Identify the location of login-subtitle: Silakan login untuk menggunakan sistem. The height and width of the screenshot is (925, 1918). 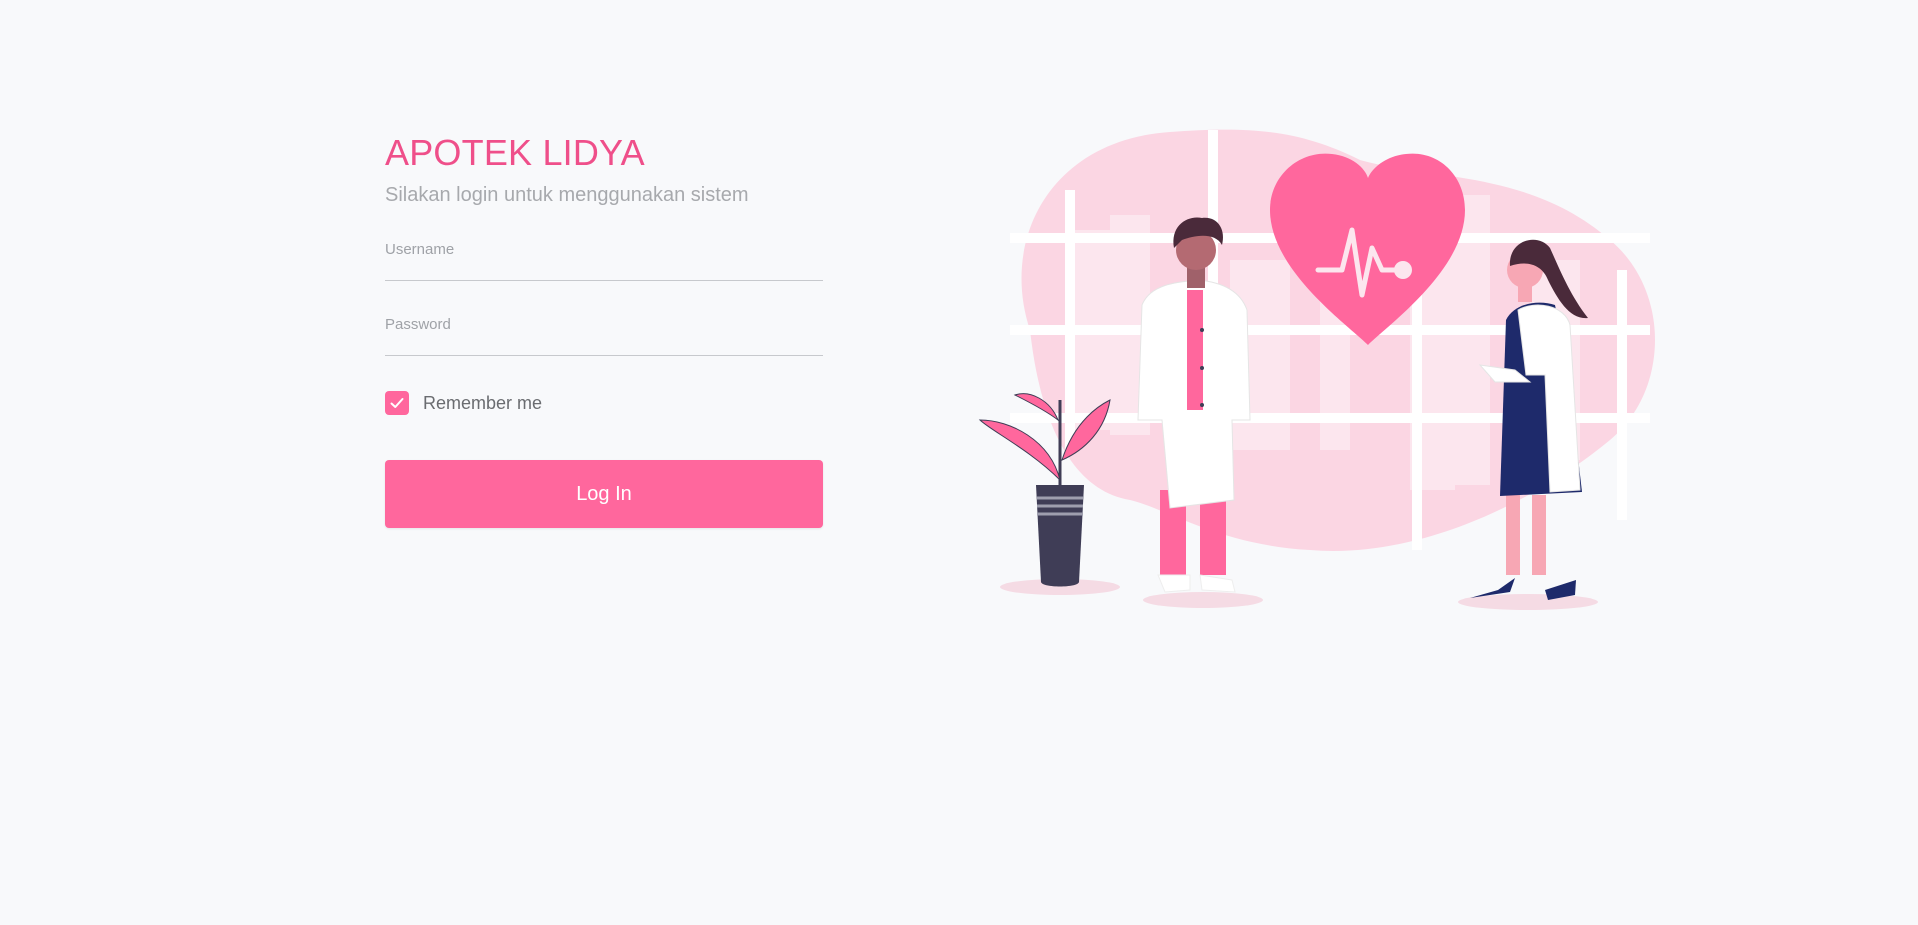
(567, 195).